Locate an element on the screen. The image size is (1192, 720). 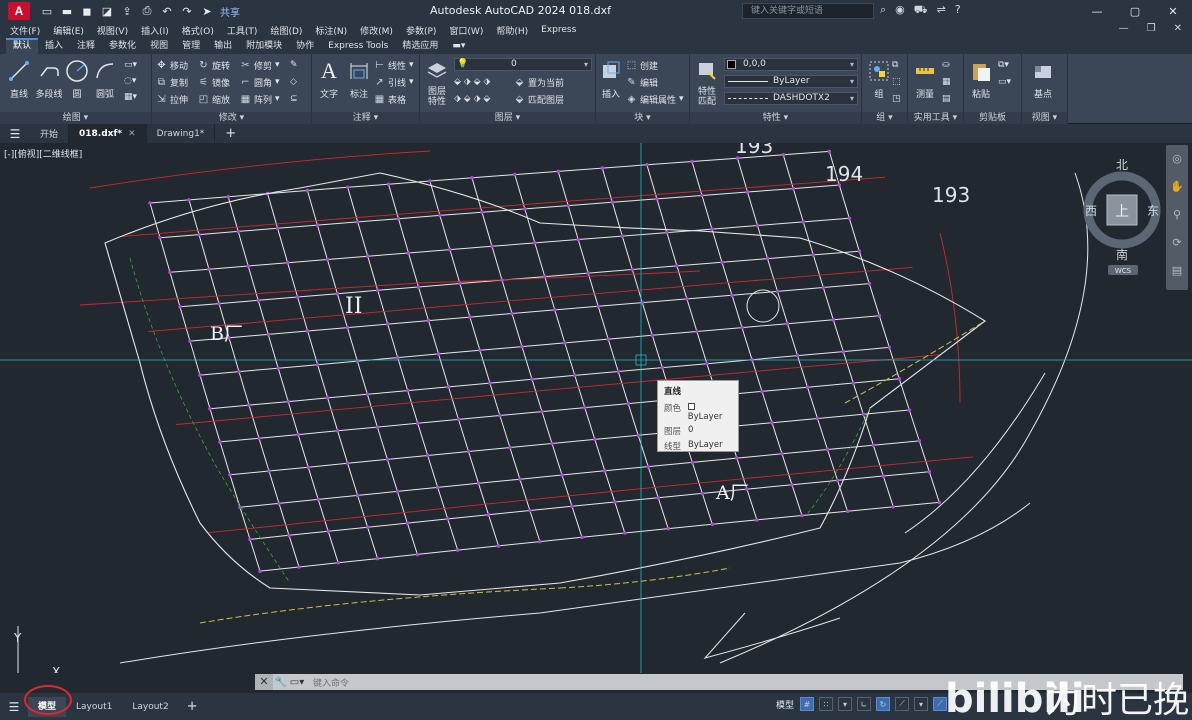
arc-button: 圆弧 is located at coordinates (105, 79).